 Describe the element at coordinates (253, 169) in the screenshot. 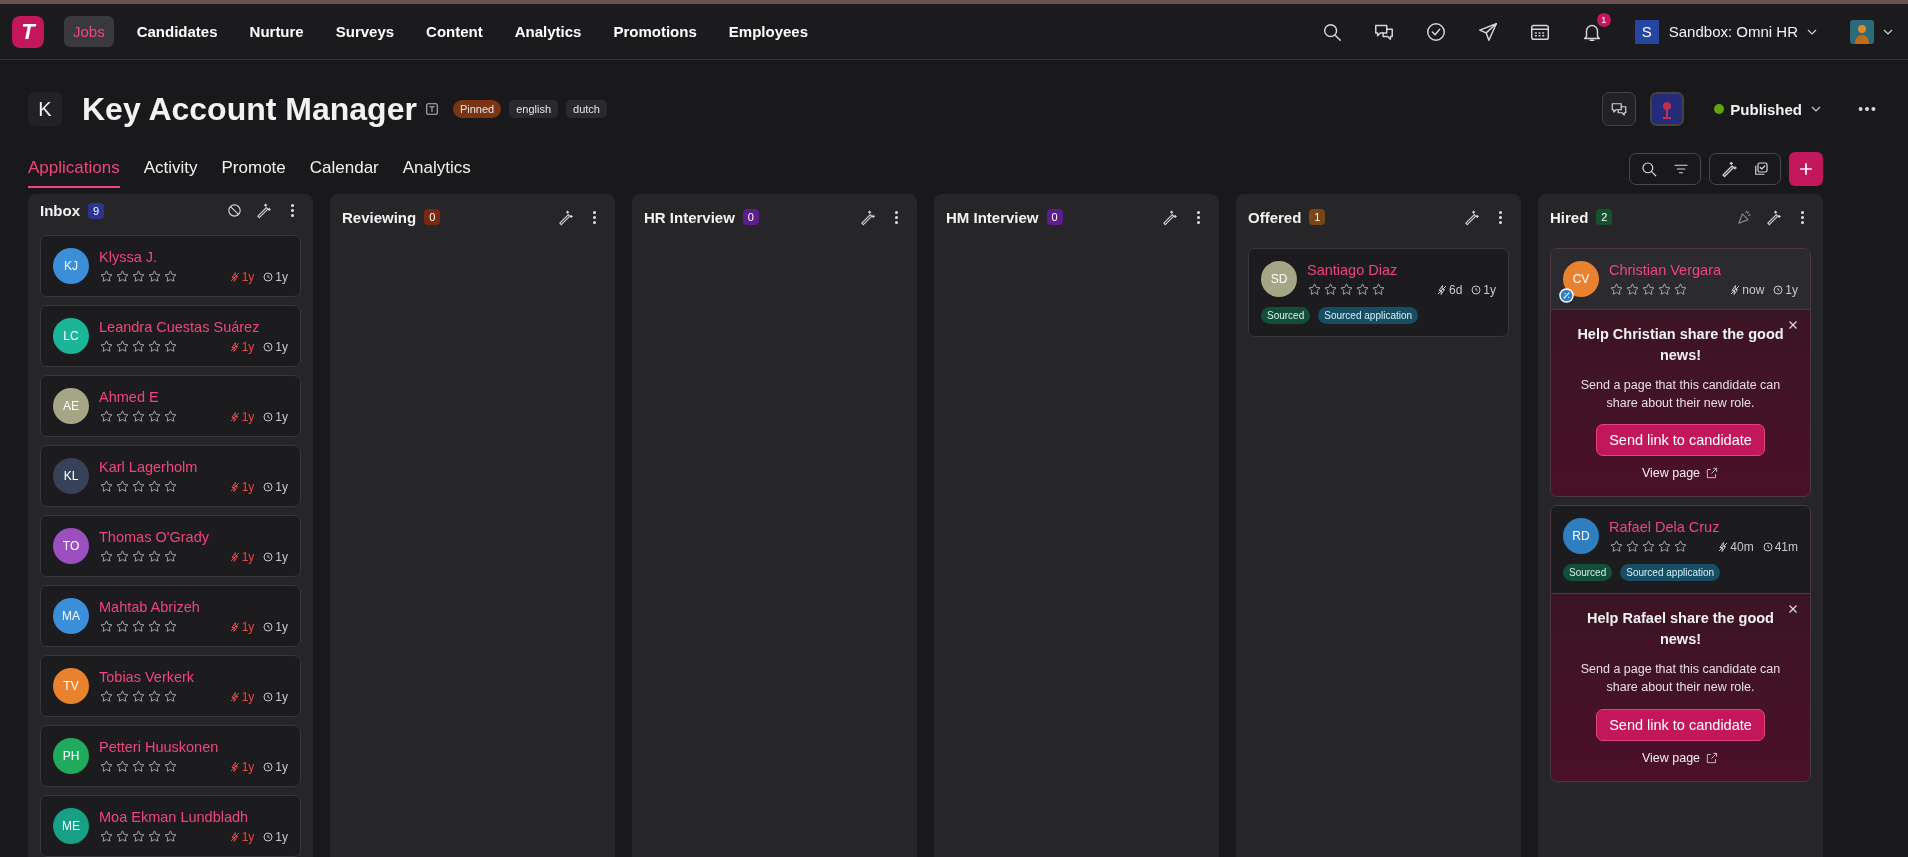

I see `page-tab: Promote` at that location.